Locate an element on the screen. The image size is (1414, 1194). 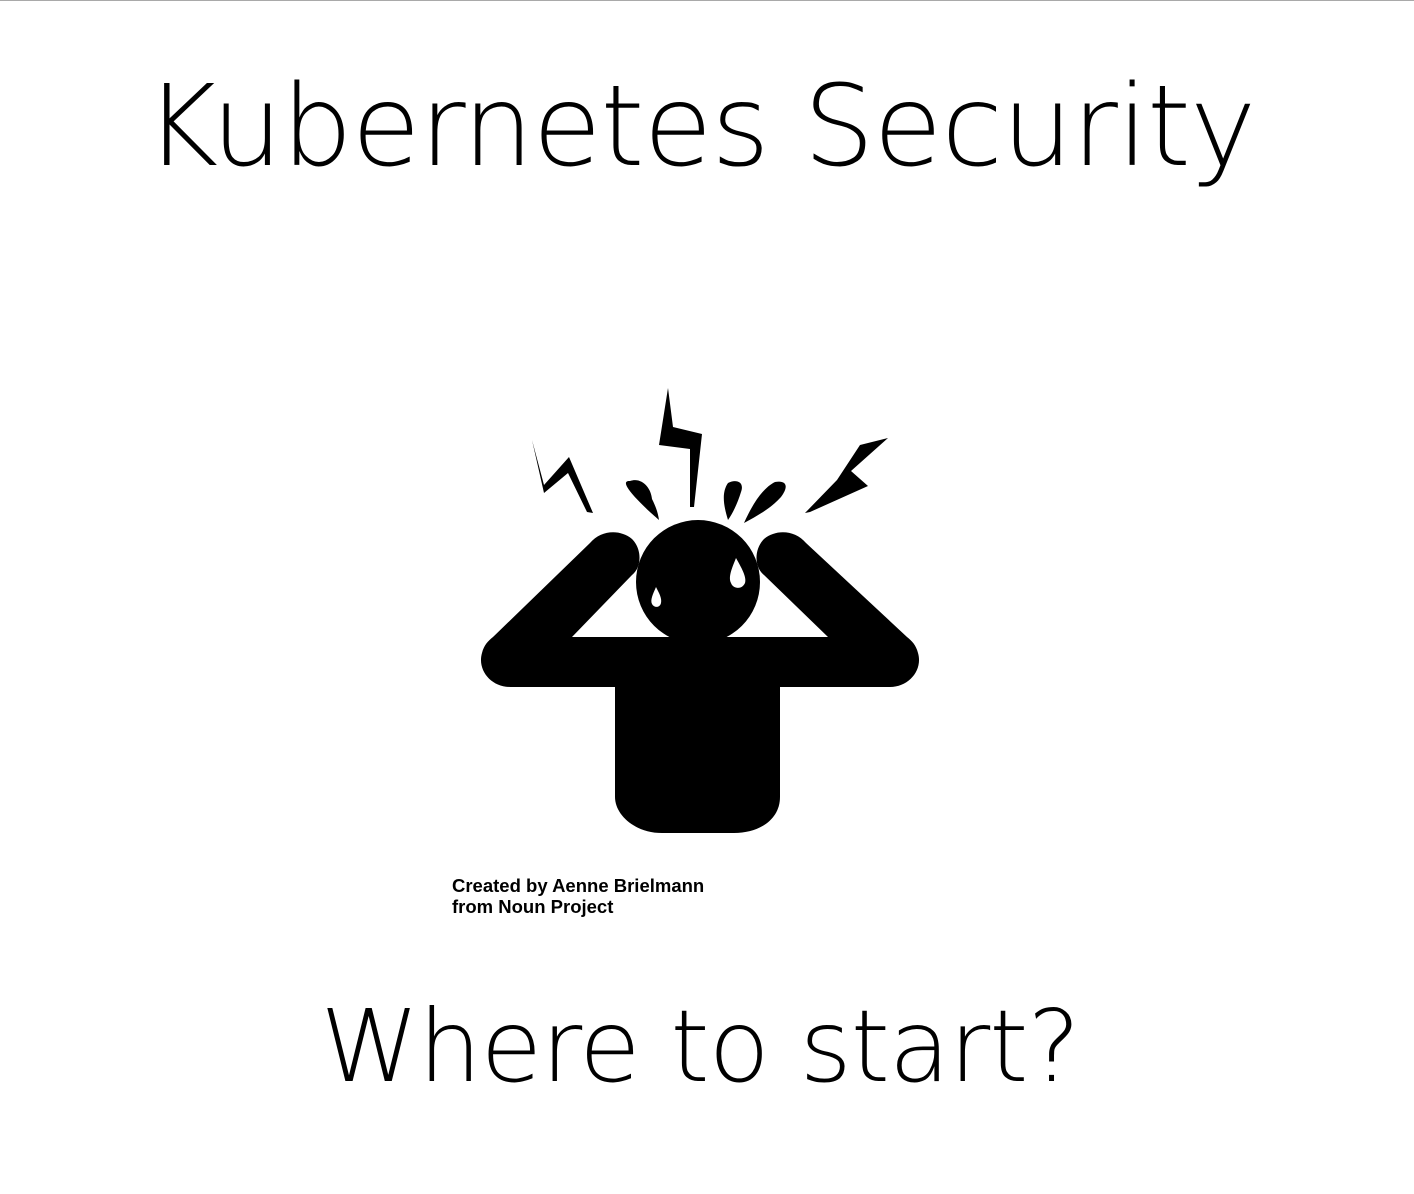
lightning-bolt-left-icon is located at coordinates (562, 476).